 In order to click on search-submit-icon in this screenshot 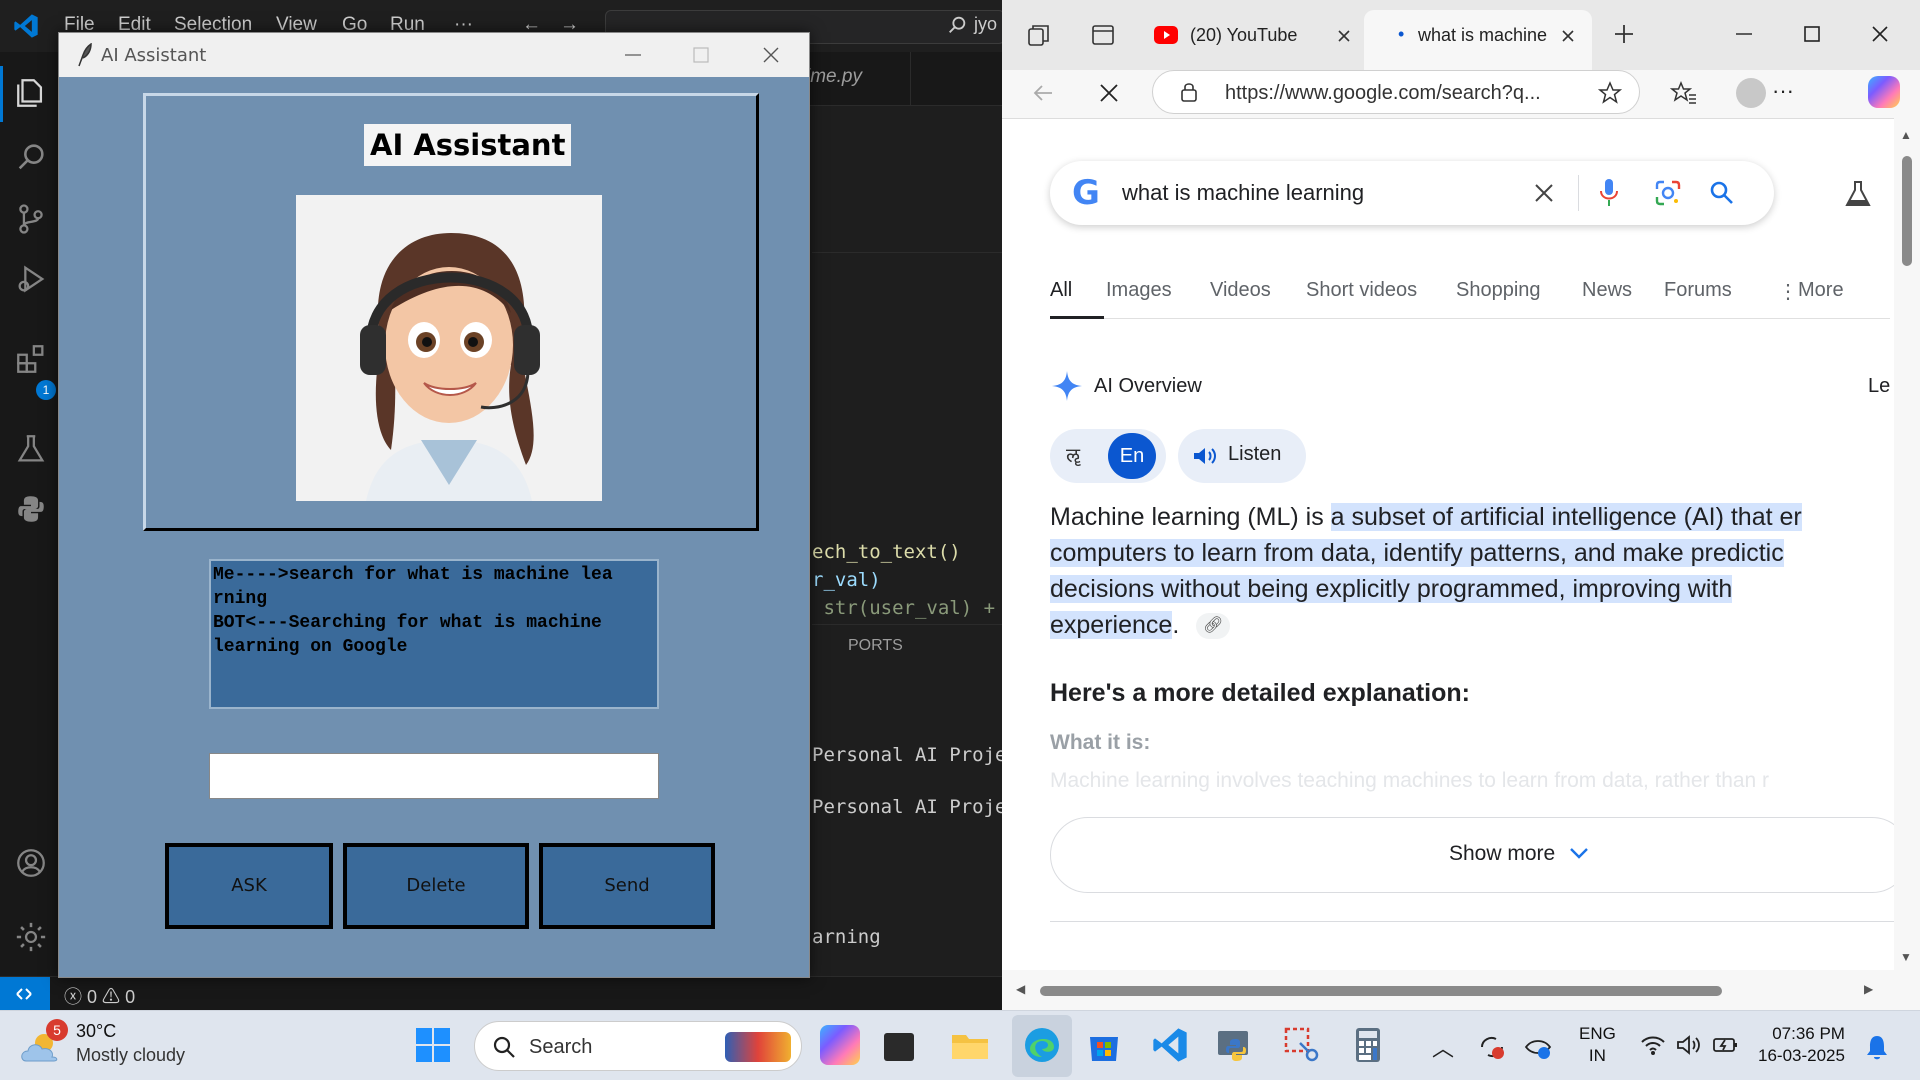, I will do `click(1722, 193)`.